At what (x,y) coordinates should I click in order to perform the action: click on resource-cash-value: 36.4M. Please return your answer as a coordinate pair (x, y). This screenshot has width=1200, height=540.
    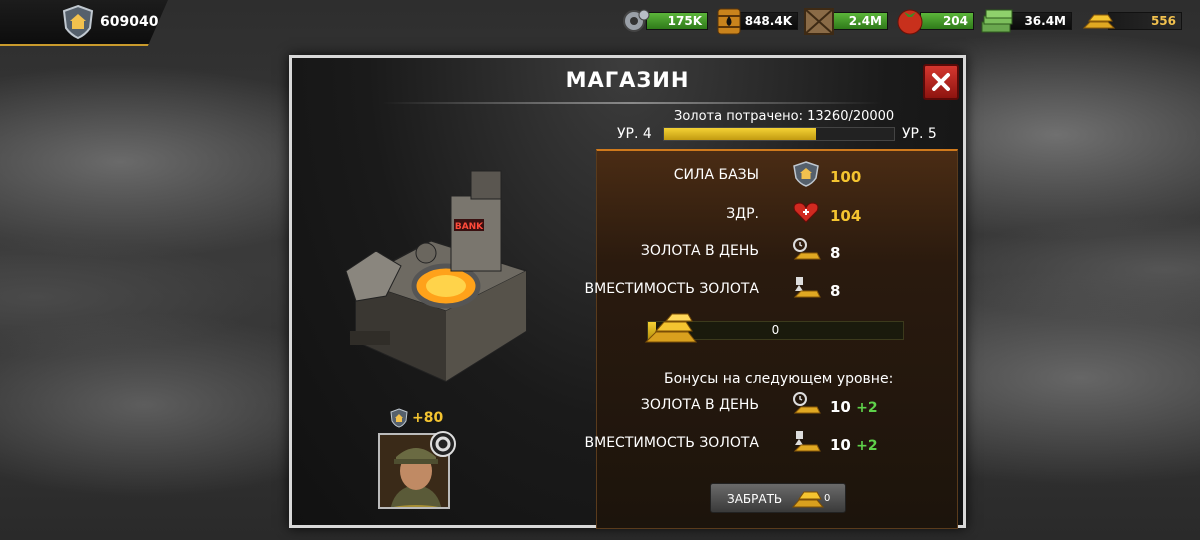
    Looking at the image, I should click on (1039, 21).